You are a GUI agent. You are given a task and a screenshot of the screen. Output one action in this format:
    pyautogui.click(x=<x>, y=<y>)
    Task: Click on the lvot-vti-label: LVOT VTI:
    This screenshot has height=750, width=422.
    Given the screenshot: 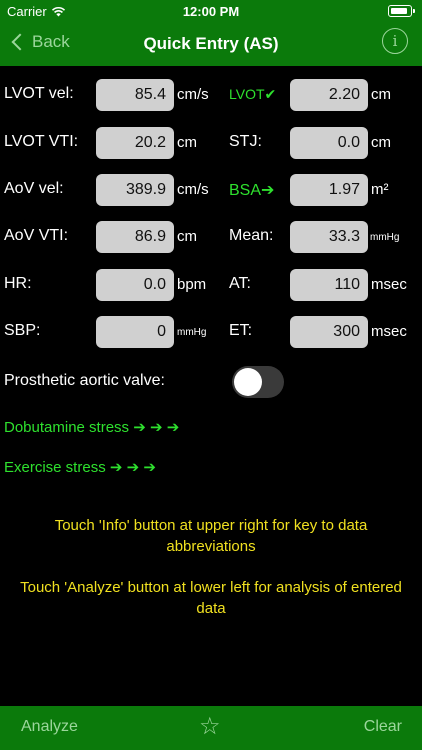 What is the action you would take?
    pyautogui.click(x=41, y=141)
    